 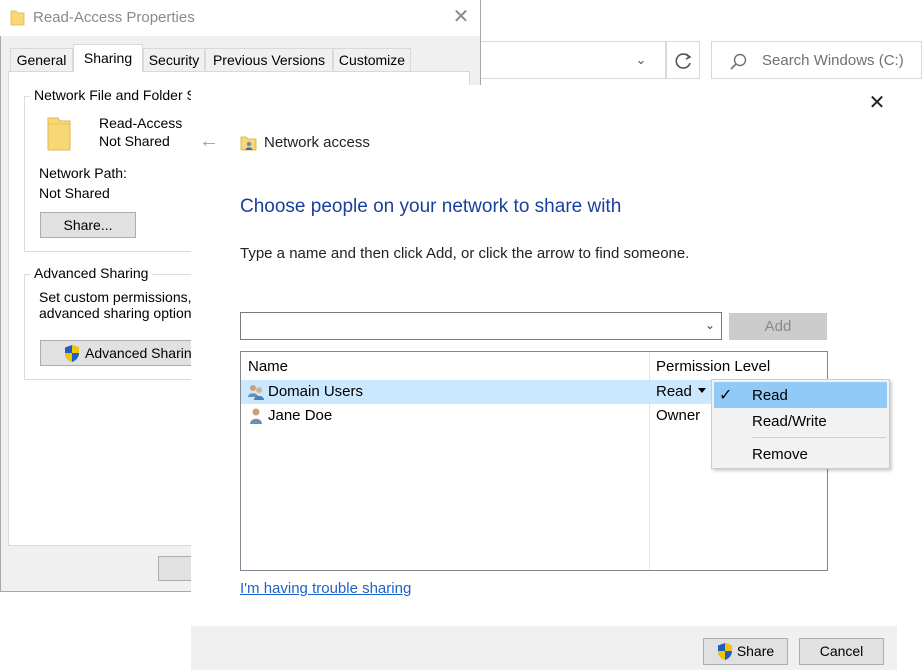 What do you see at coordinates (325, 588) in the screenshot?
I see `trouble-sharing-link: I'm having trouble sharing` at bounding box center [325, 588].